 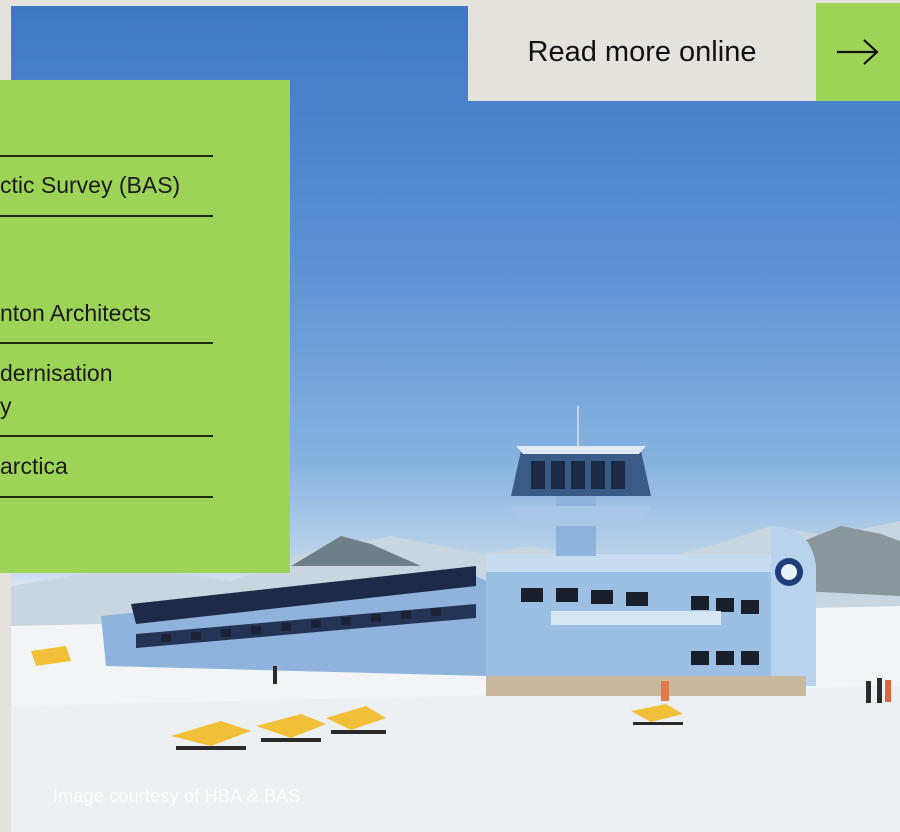 I want to click on info-location-text: arctica, so click(x=34, y=466).